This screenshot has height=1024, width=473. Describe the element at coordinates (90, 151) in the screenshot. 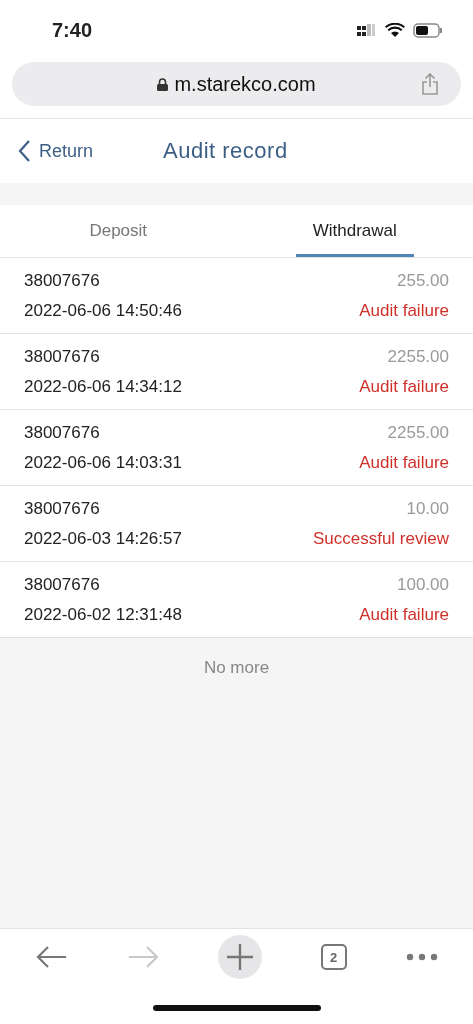

I see `return-button: Return` at that location.